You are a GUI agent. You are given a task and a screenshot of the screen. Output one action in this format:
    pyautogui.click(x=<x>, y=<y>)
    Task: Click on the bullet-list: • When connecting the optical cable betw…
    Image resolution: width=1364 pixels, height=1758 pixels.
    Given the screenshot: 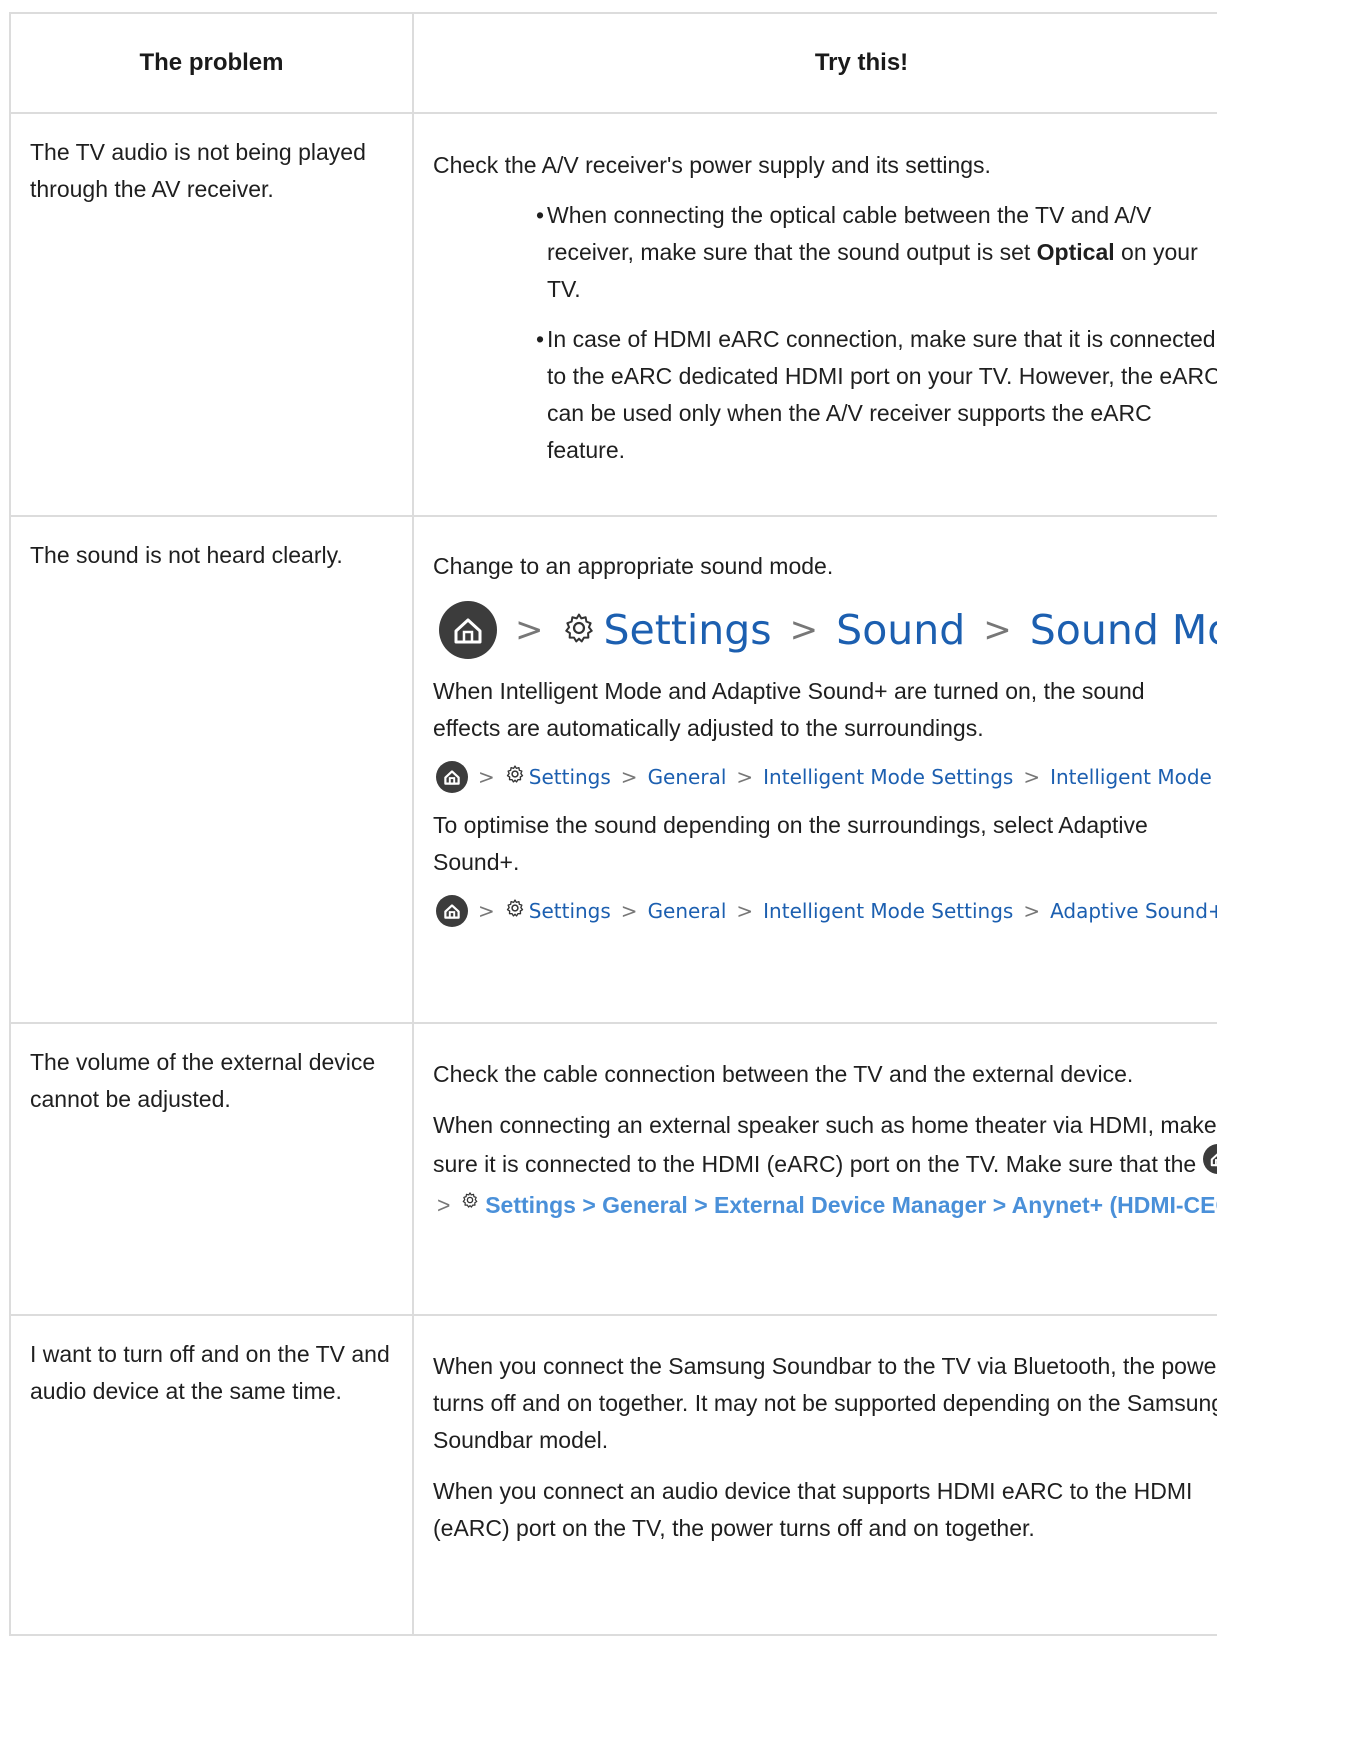 What is the action you would take?
    pyautogui.click(x=825, y=333)
    